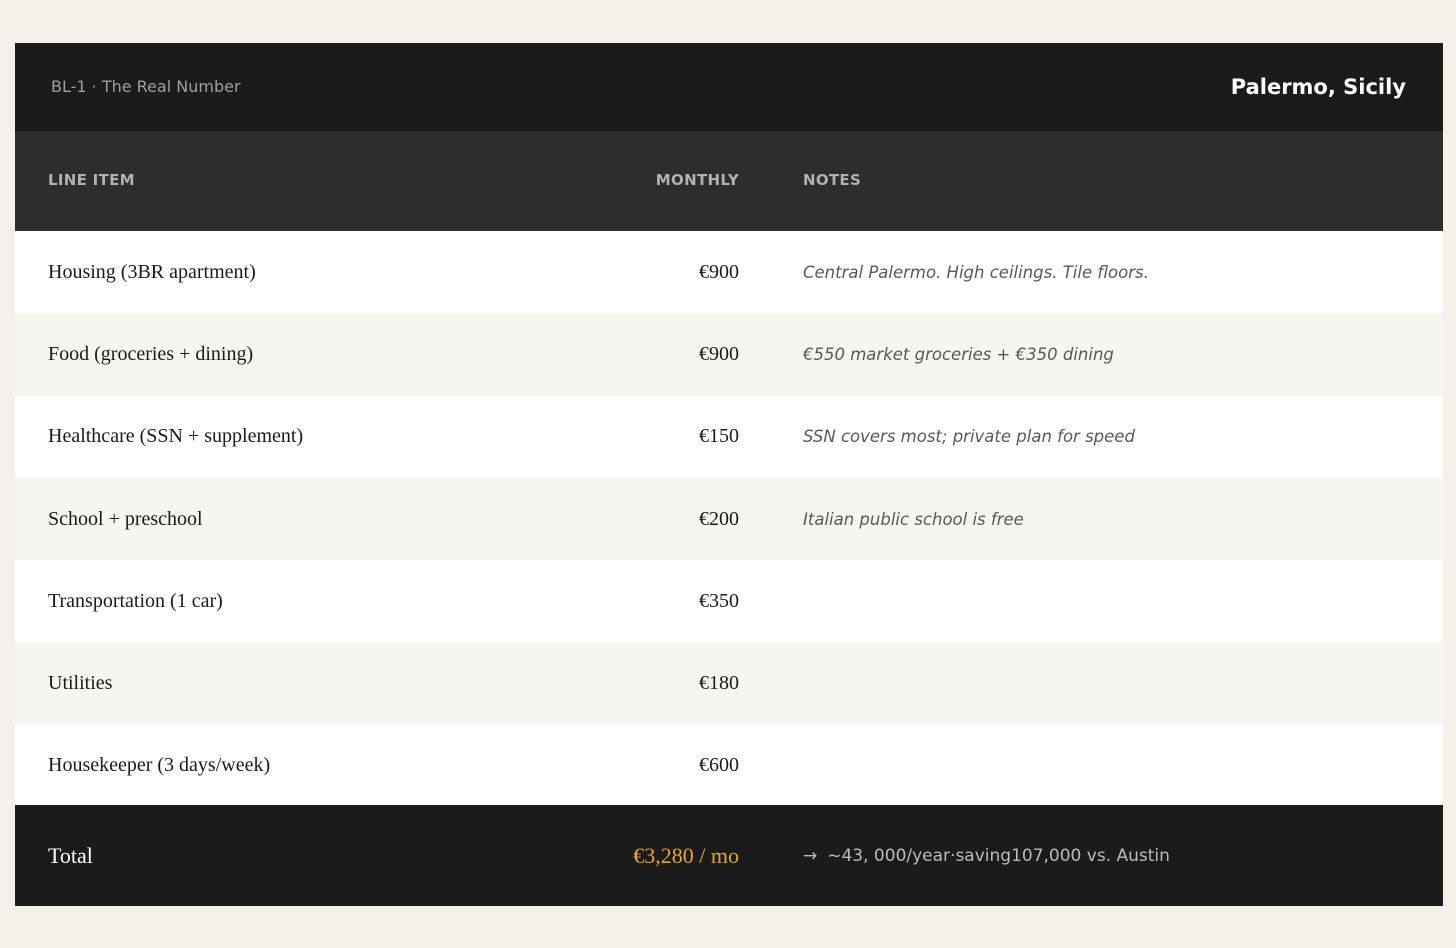  What do you see at coordinates (810, 855) in the screenshot?
I see `arrow-right-icon: →` at bounding box center [810, 855].